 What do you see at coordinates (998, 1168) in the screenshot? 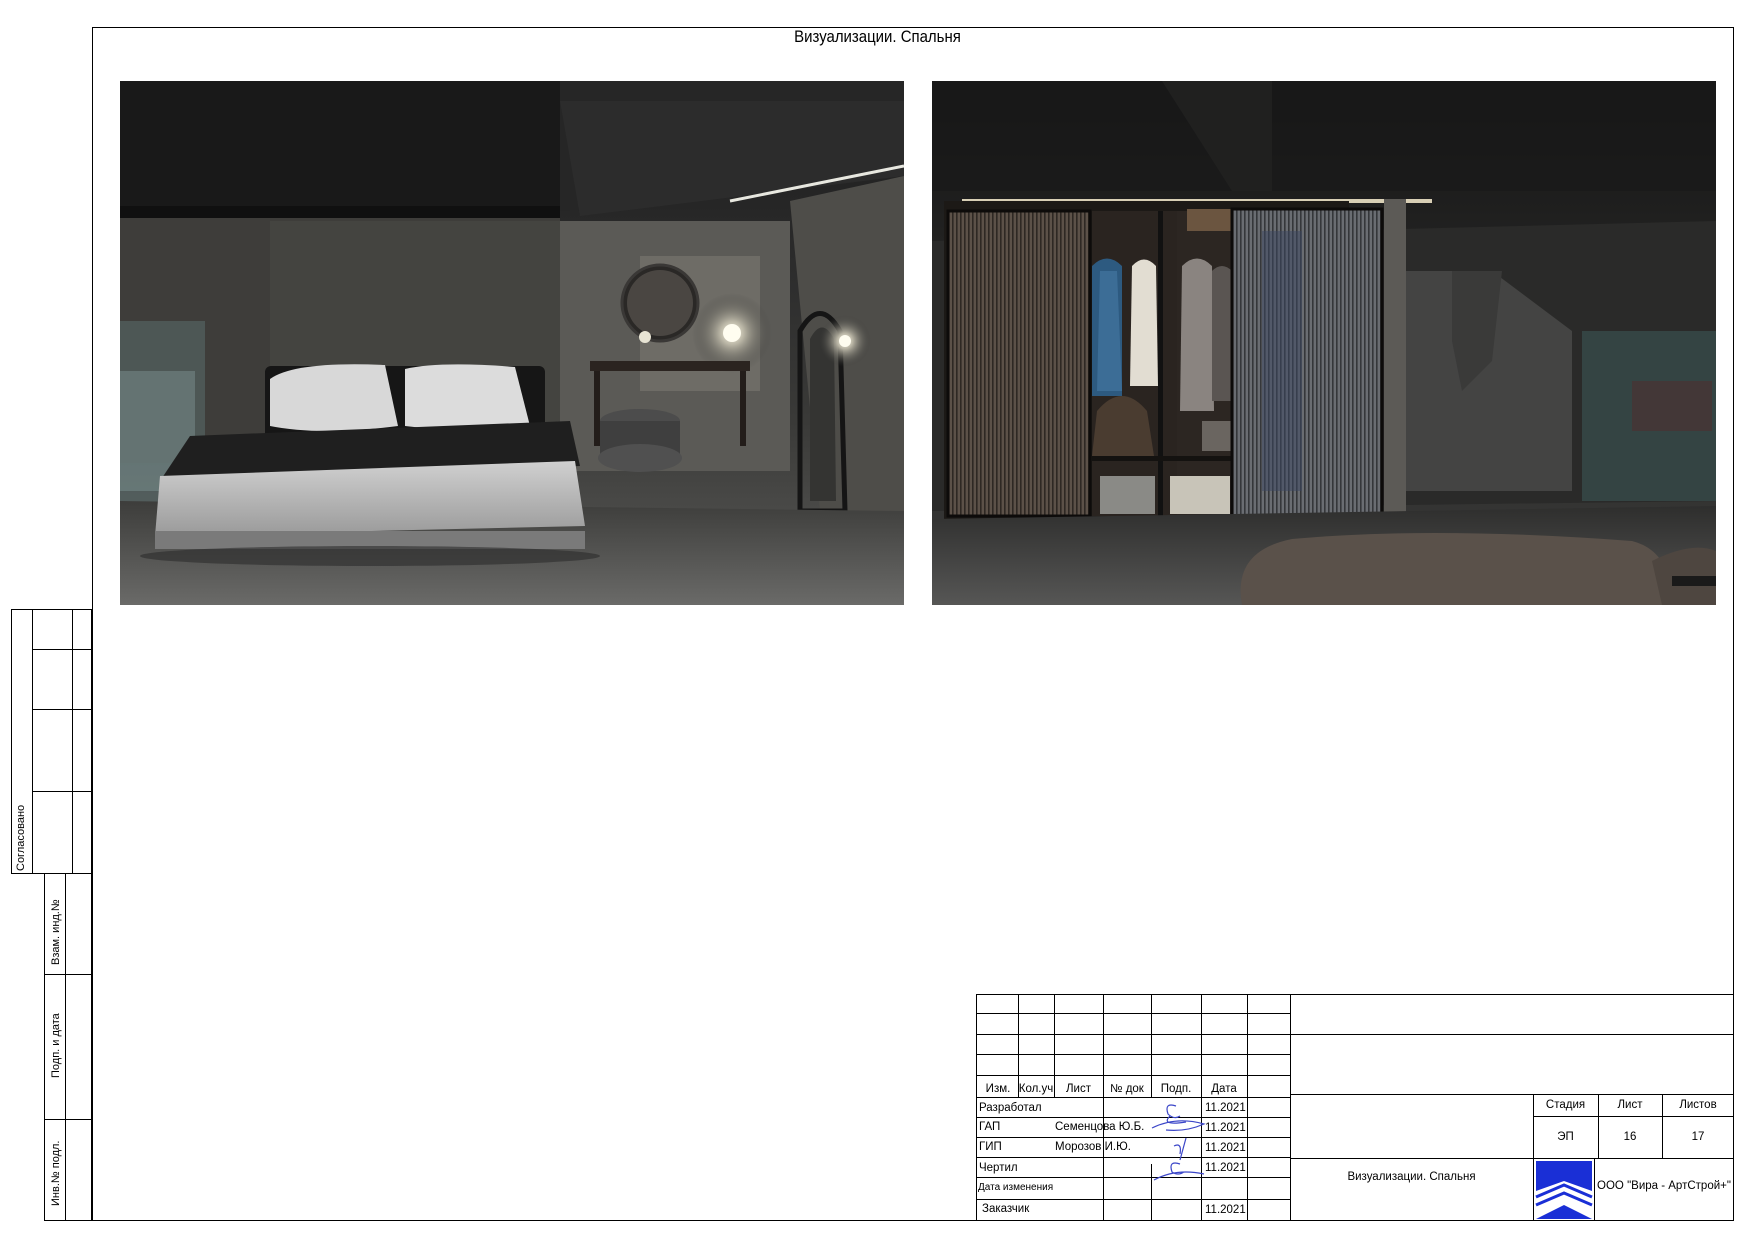
I see `role-chertil: Чертил` at bounding box center [998, 1168].